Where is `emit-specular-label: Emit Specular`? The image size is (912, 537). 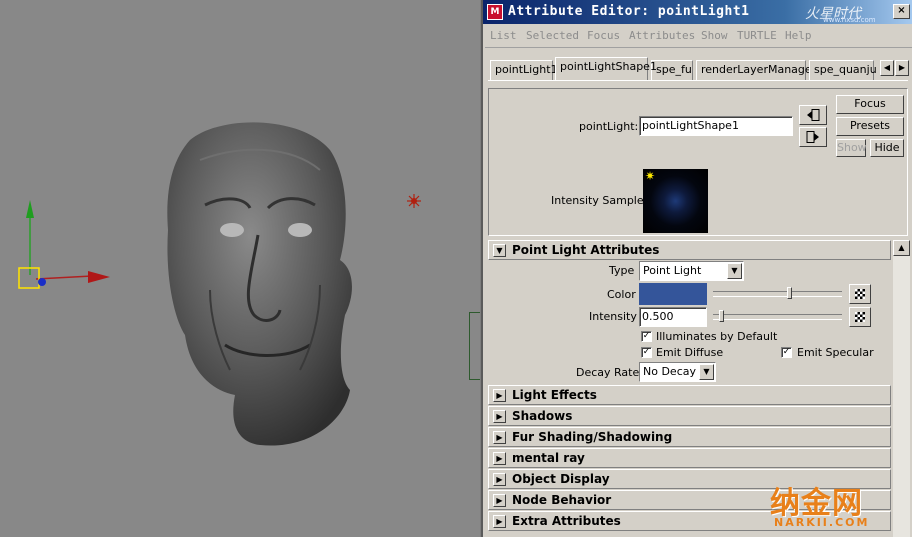
emit-specular-label: Emit Specular is located at coordinates (835, 352).